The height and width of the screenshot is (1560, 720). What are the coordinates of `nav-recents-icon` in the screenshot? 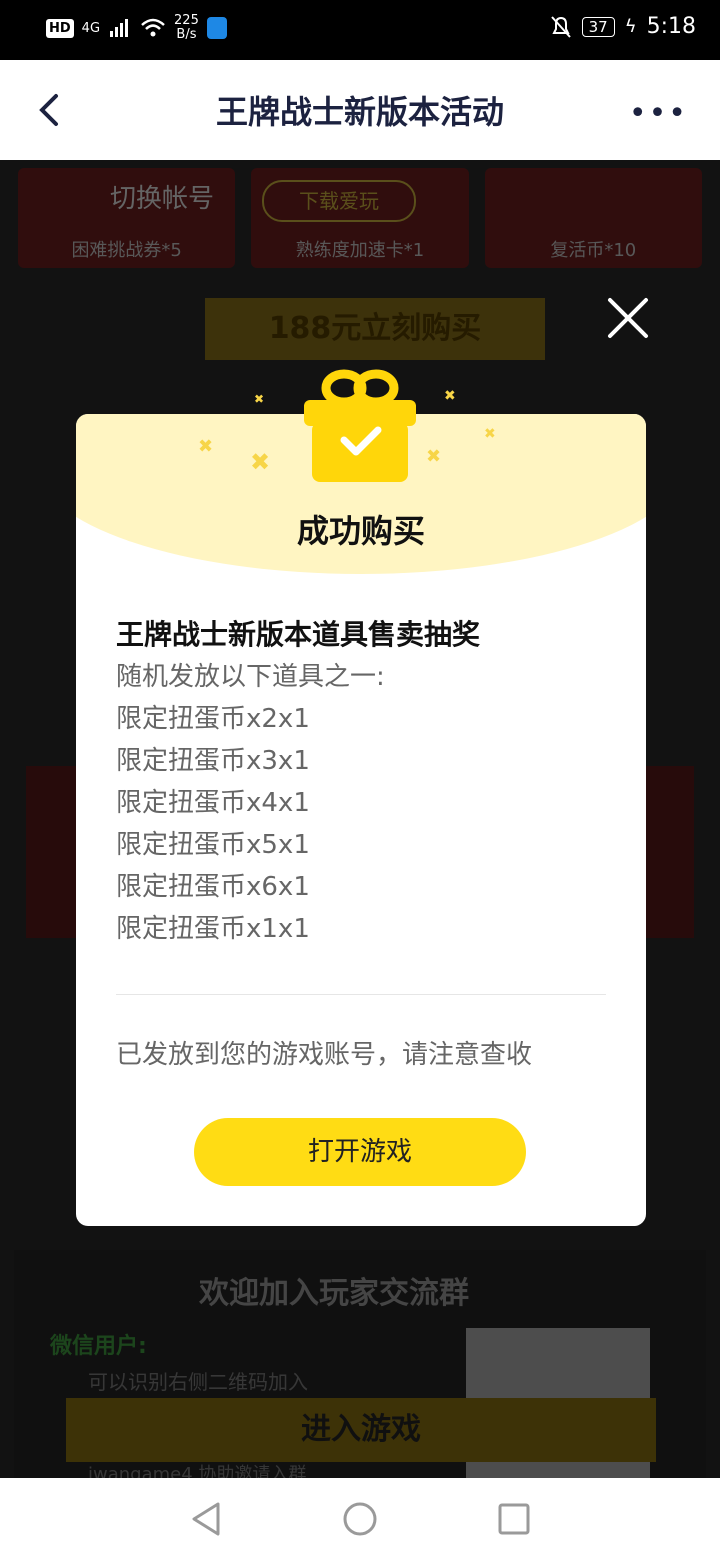 It's located at (514, 1519).